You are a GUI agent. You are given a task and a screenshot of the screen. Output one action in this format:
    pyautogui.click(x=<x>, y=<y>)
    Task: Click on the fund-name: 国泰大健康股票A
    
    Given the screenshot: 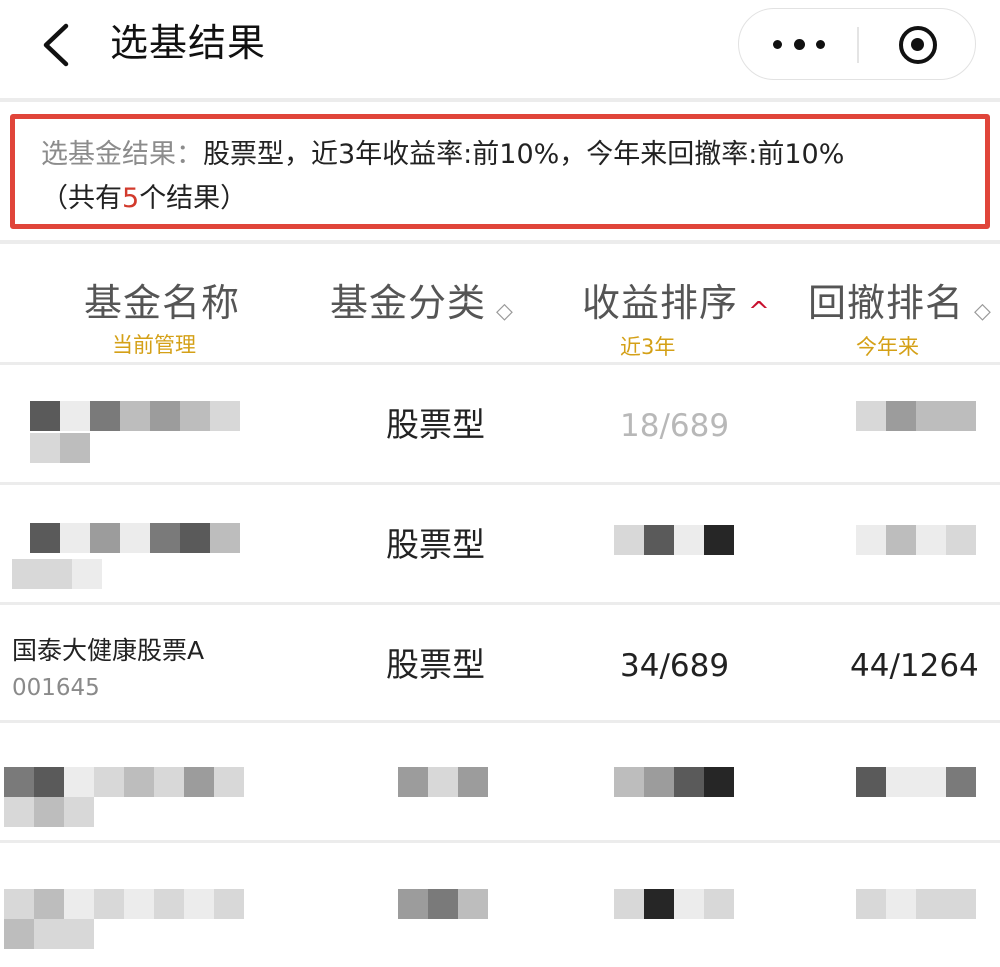 What is the action you would take?
    pyautogui.click(x=108, y=650)
    